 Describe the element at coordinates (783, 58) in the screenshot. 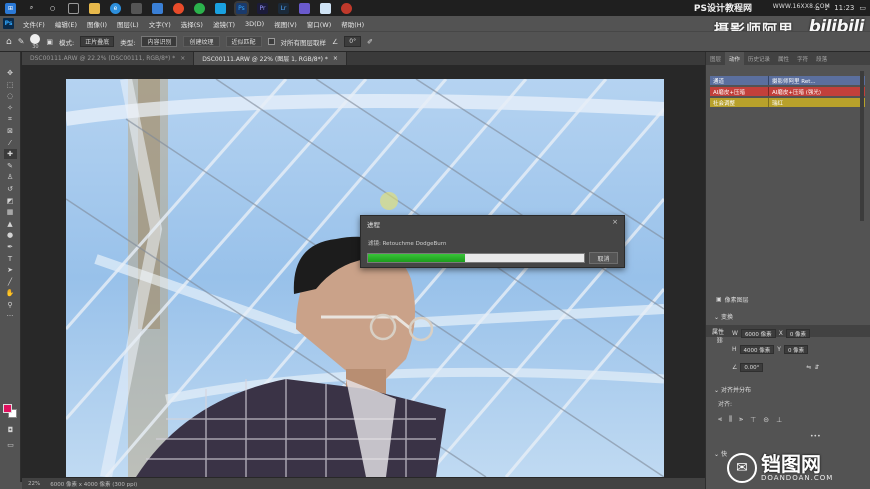

I see `tab-properties: 属性` at that location.